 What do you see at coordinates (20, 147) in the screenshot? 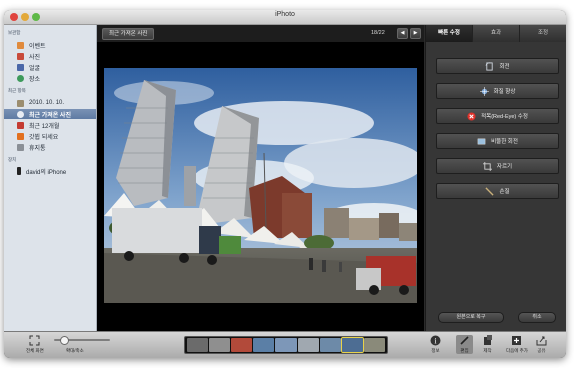
I see `trash-icon` at bounding box center [20, 147].